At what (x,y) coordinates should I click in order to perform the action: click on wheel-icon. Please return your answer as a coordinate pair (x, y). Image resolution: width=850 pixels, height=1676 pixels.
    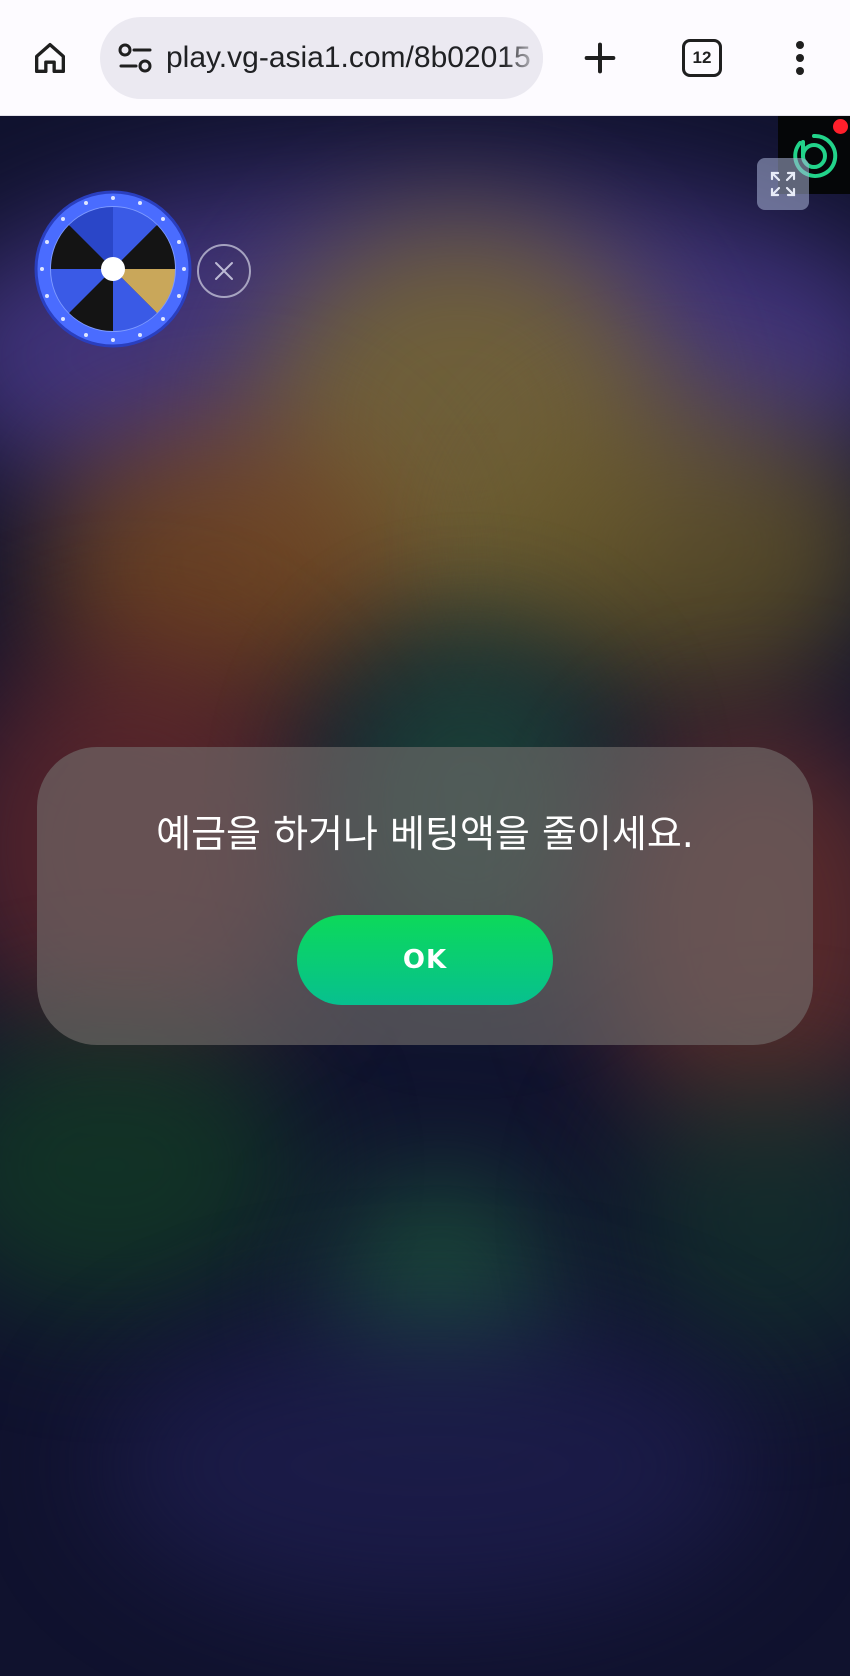
    Looking at the image, I should click on (113, 269).